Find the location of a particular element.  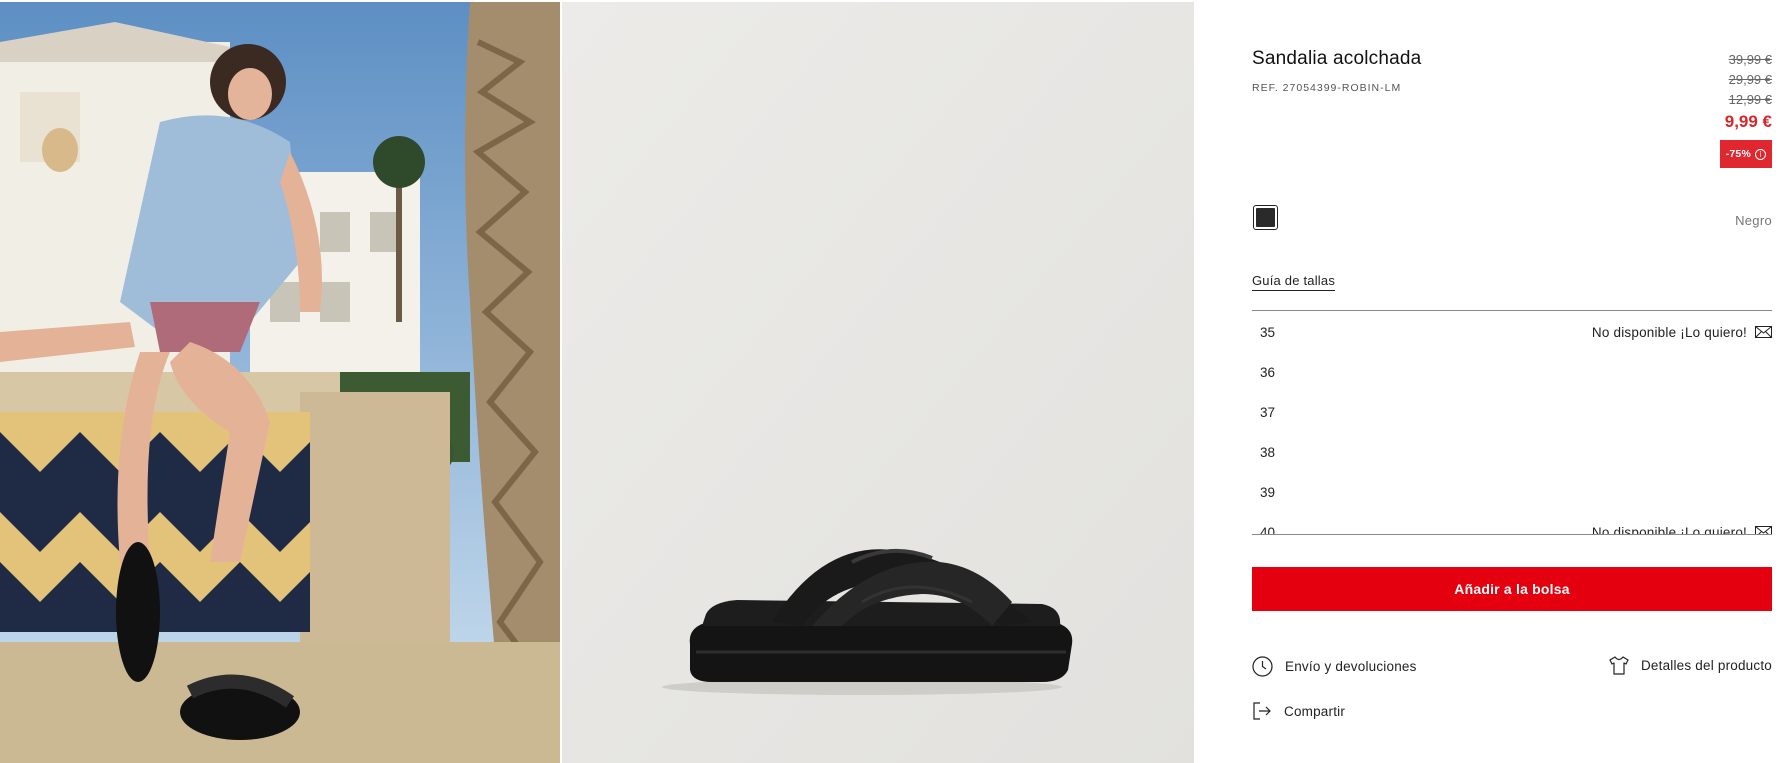

size-option-38: 38 is located at coordinates (1512, 452).